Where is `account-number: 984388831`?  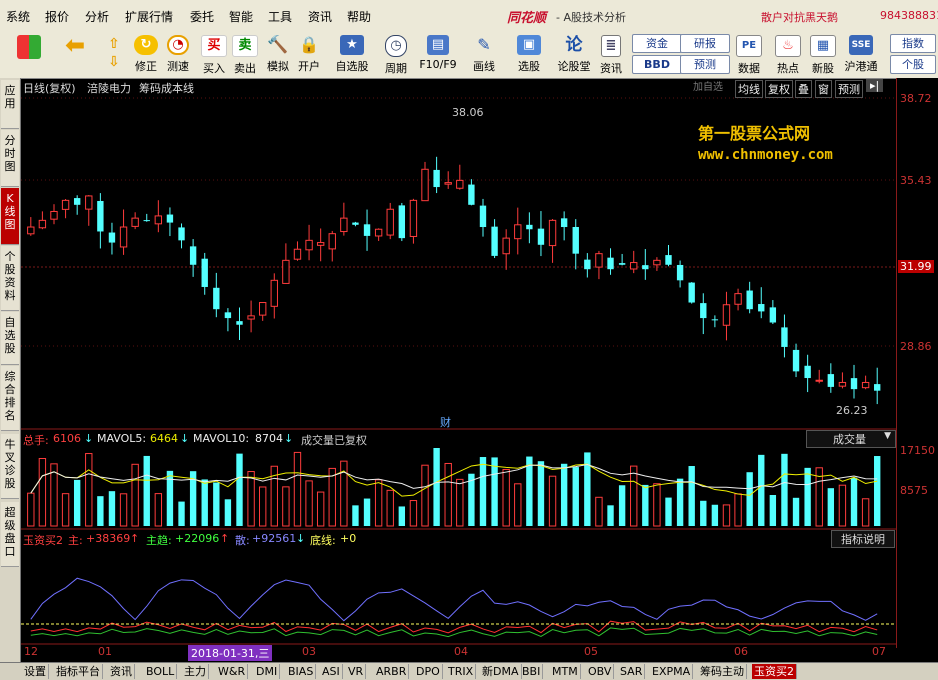 account-number: 984388831 is located at coordinates (909, 15).